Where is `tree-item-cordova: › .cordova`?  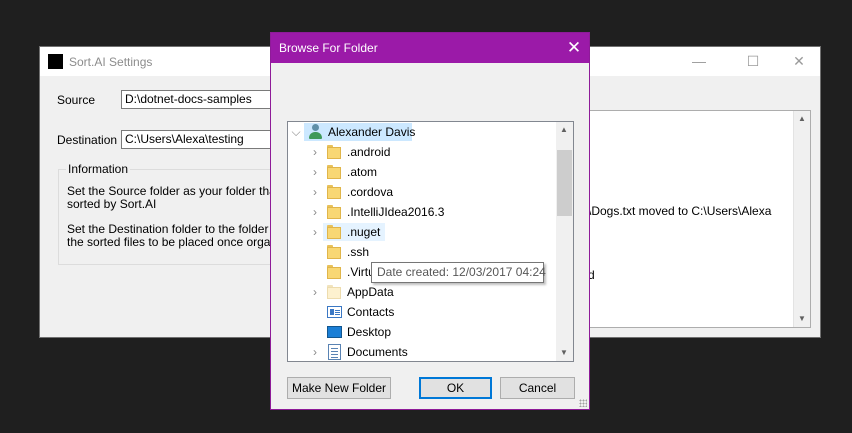
tree-item-cordova: › .cordova is located at coordinates (423, 192).